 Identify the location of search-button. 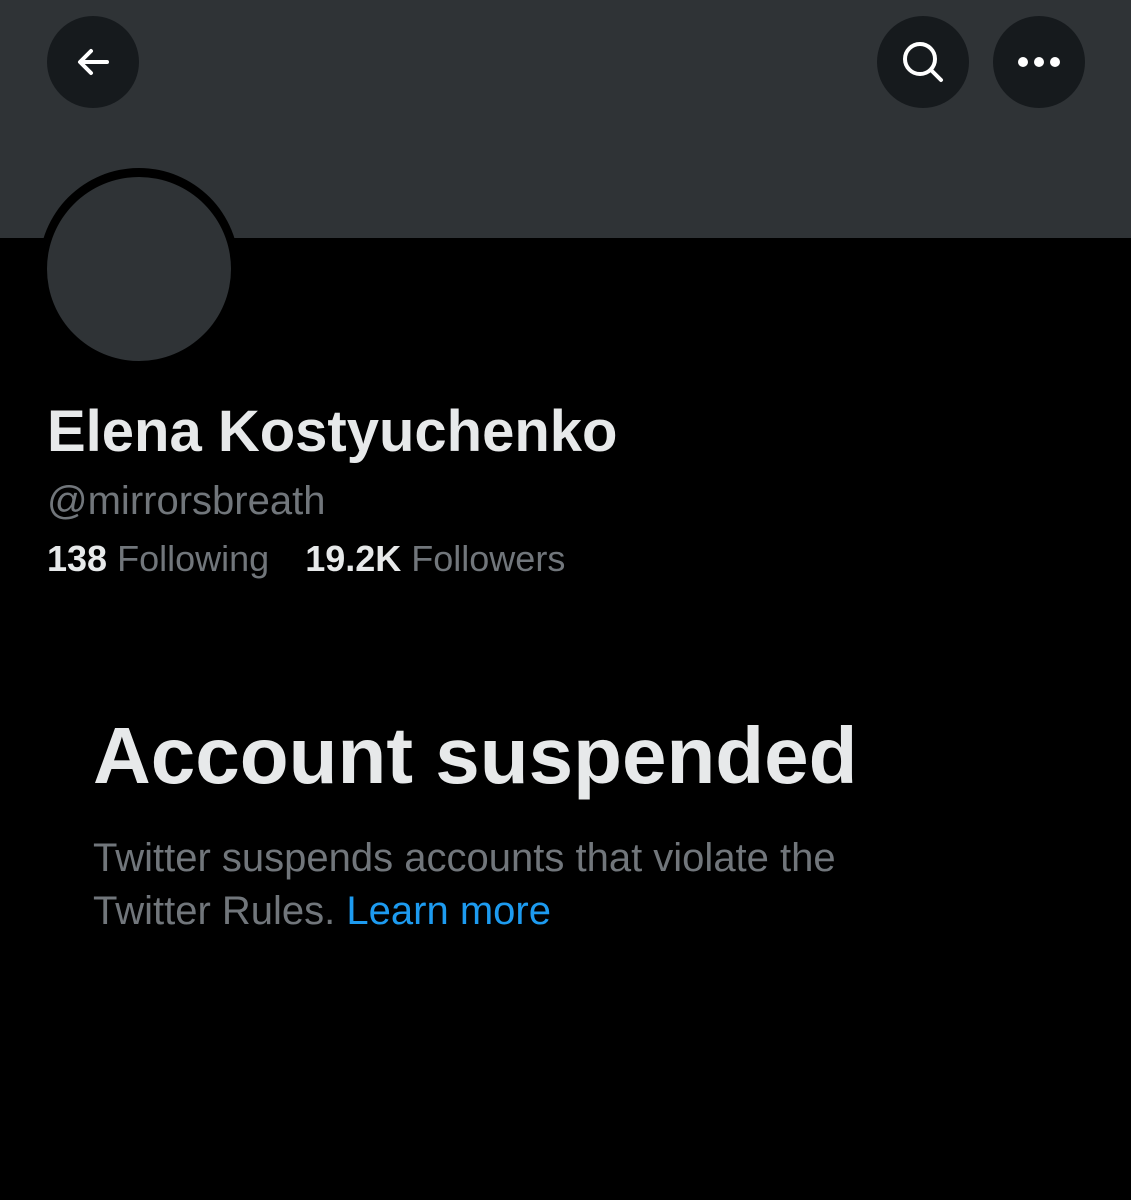
(923, 62).